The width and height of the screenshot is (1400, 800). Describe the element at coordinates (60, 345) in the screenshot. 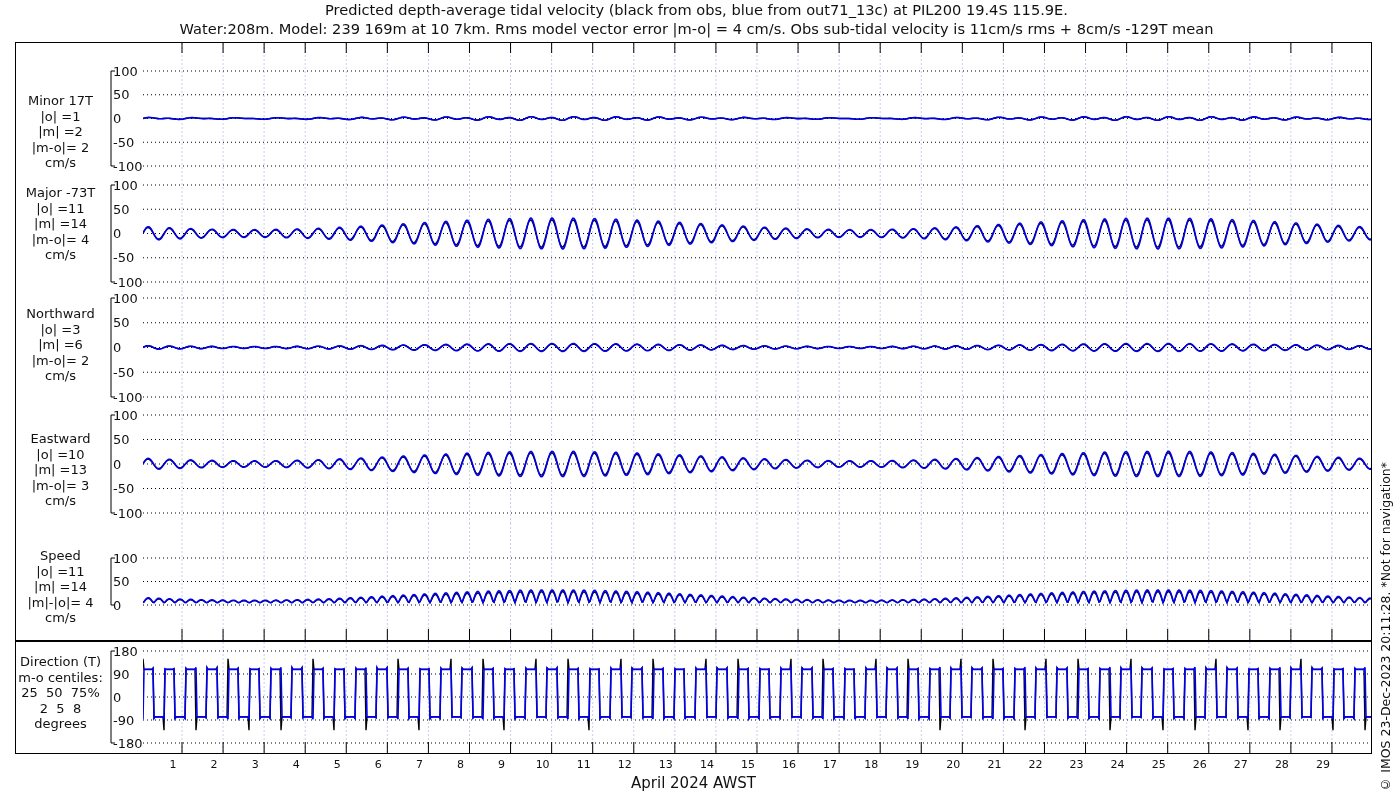

I see `panel-label: |m| =6` at that location.